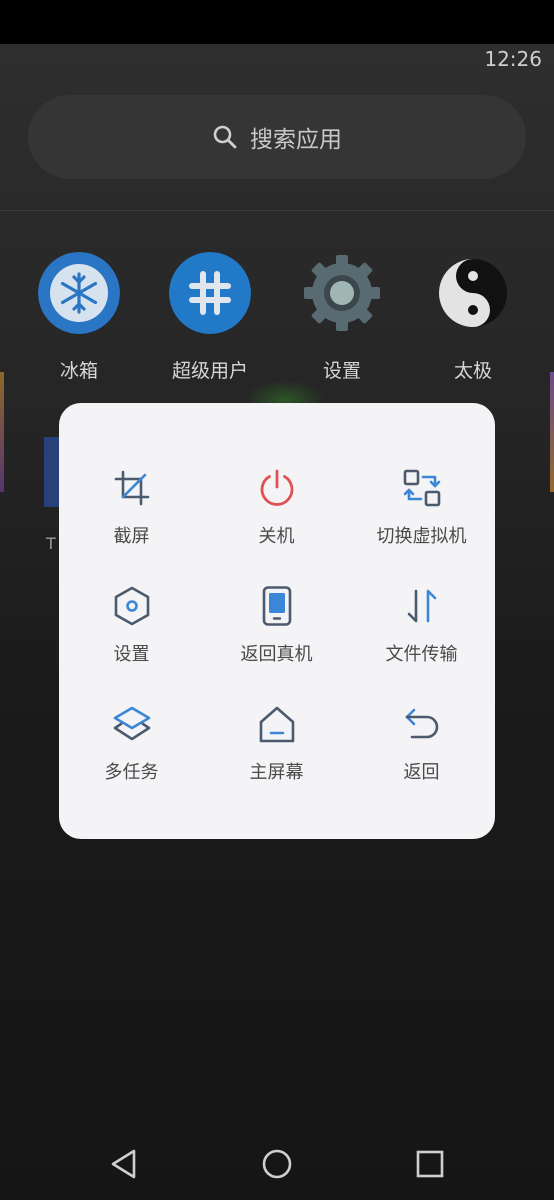 The image size is (554, 1200). Describe the element at coordinates (421, 723) in the screenshot. I see `undo-arrow-icon` at that location.